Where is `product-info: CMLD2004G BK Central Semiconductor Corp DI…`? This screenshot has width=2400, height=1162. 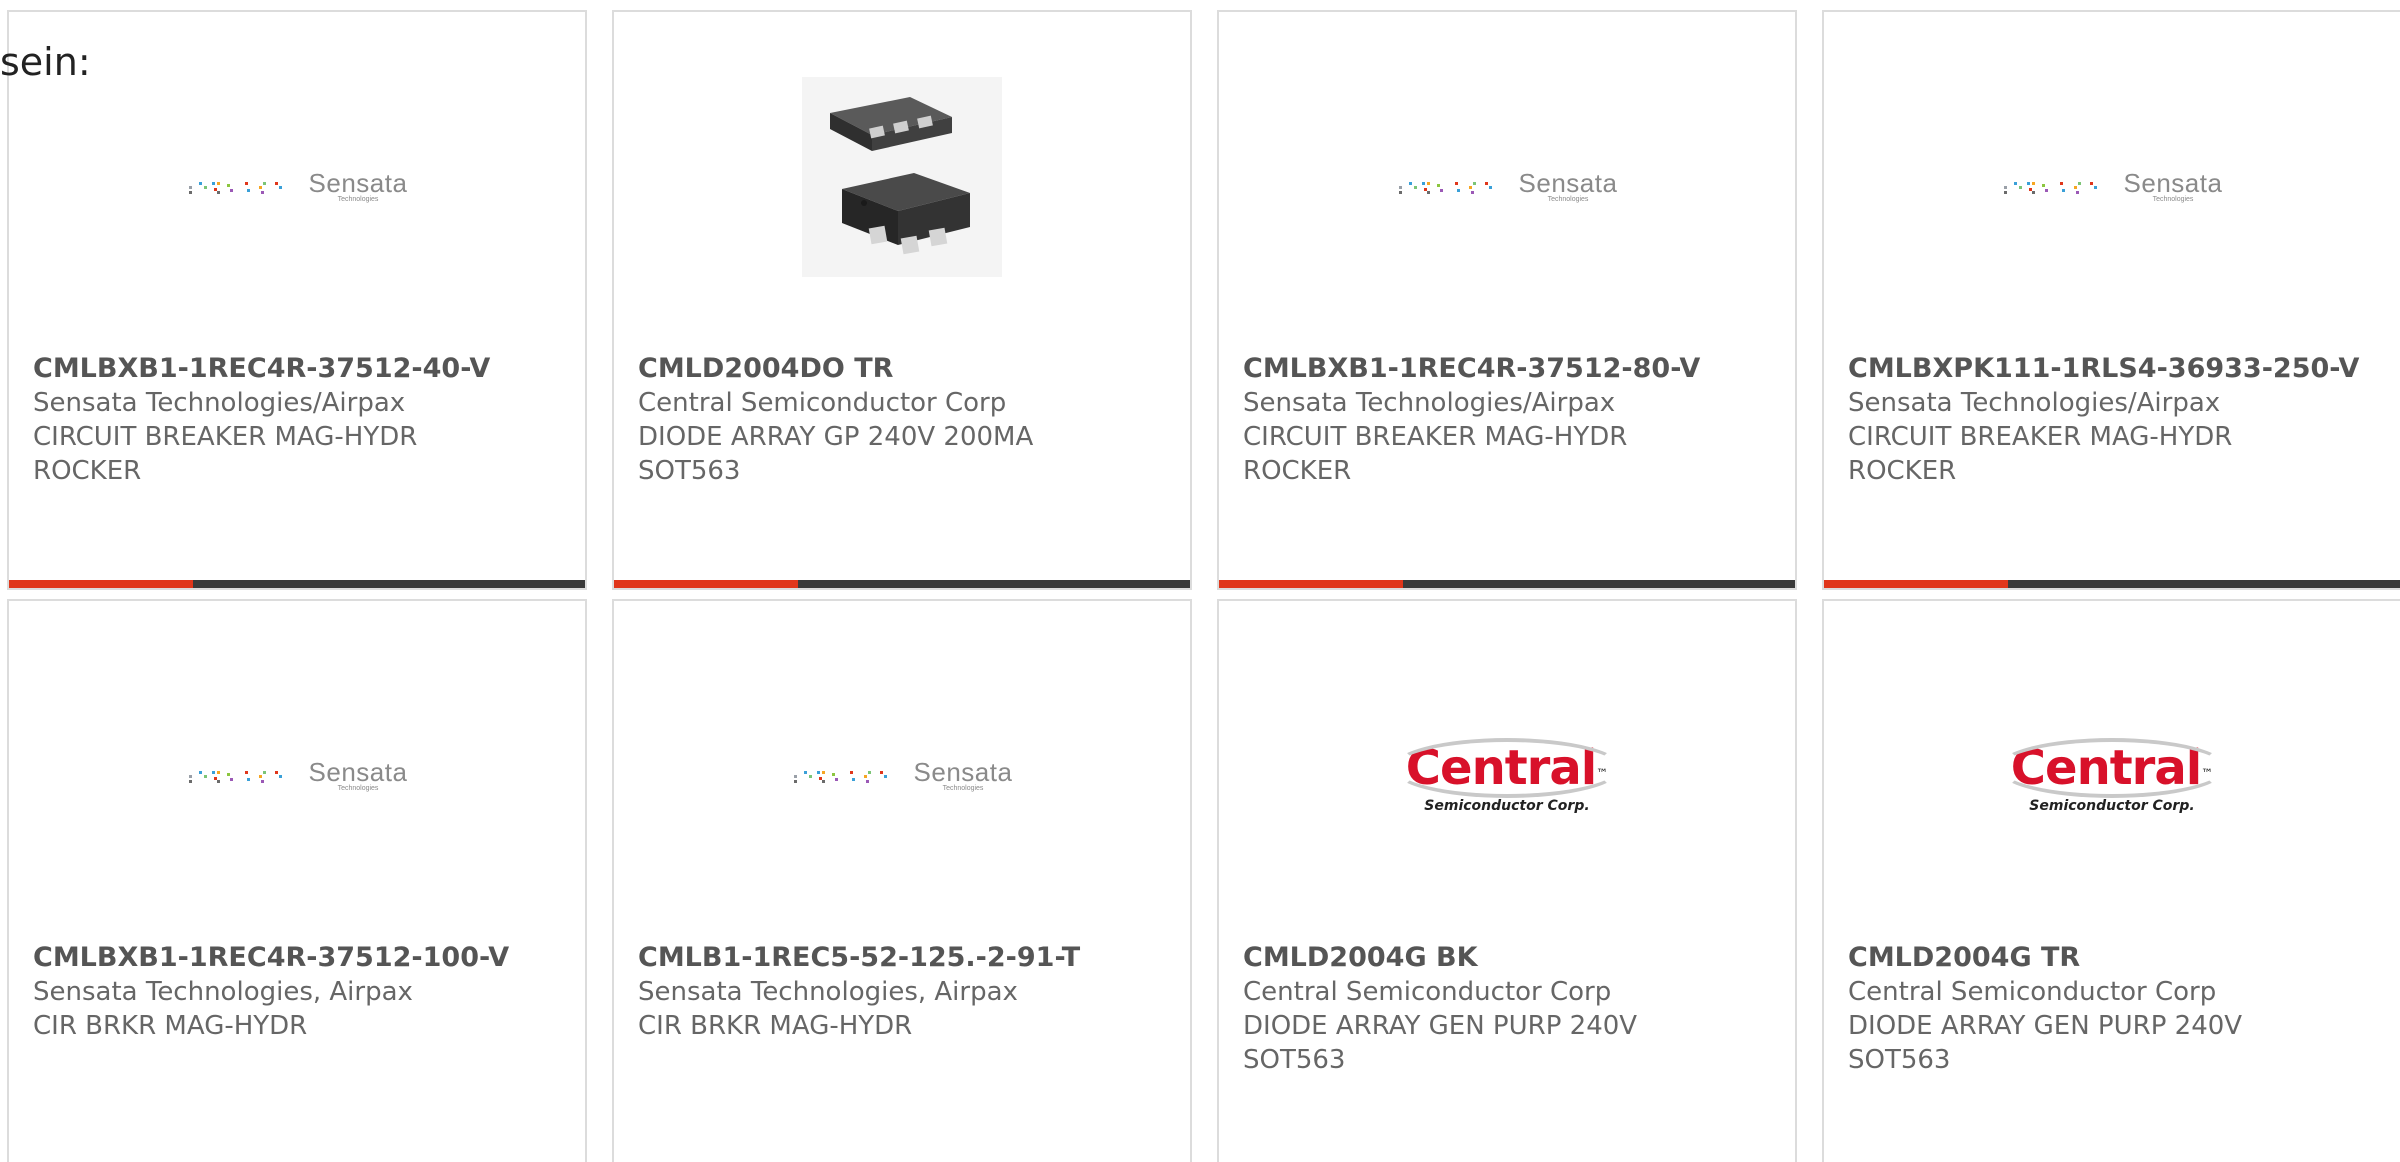 product-info: CMLD2004G BK Central Semiconductor Corp DI… is located at coordinates (1507, 1009).